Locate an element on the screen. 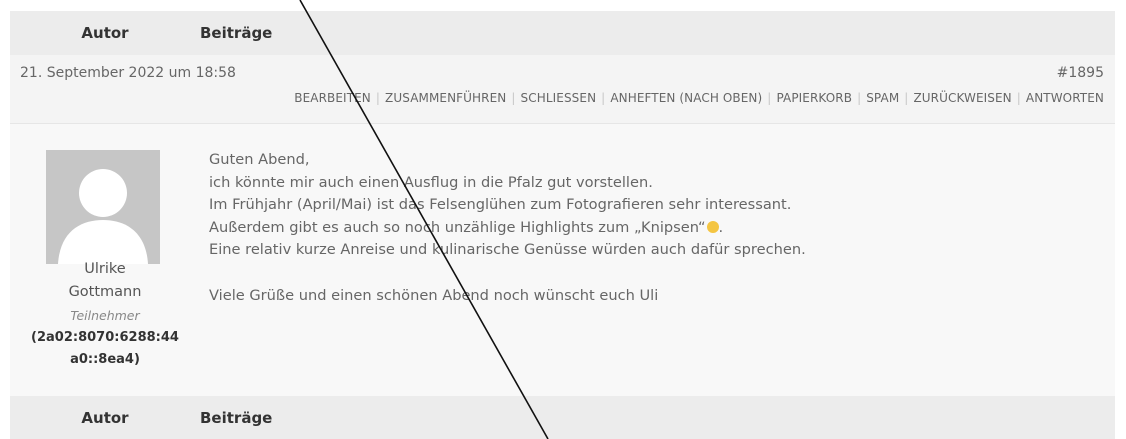  post-id-link: #1895 is located at coordinates (1080, 73).